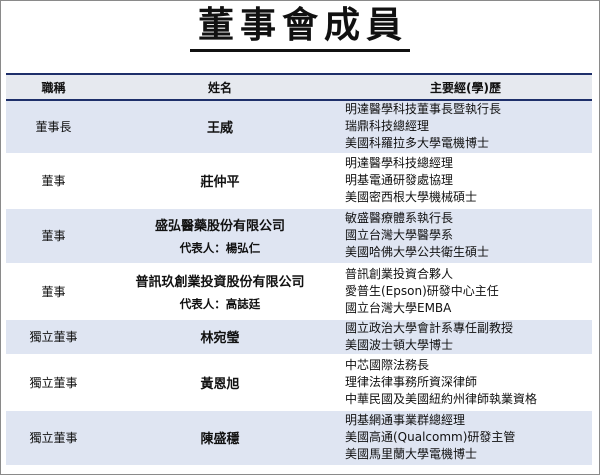 Image resolution: width=600 pixels, height=475 pixels. I want to click on experience-line: 美國科羅拉多大學電機博士, so click(417, 143).